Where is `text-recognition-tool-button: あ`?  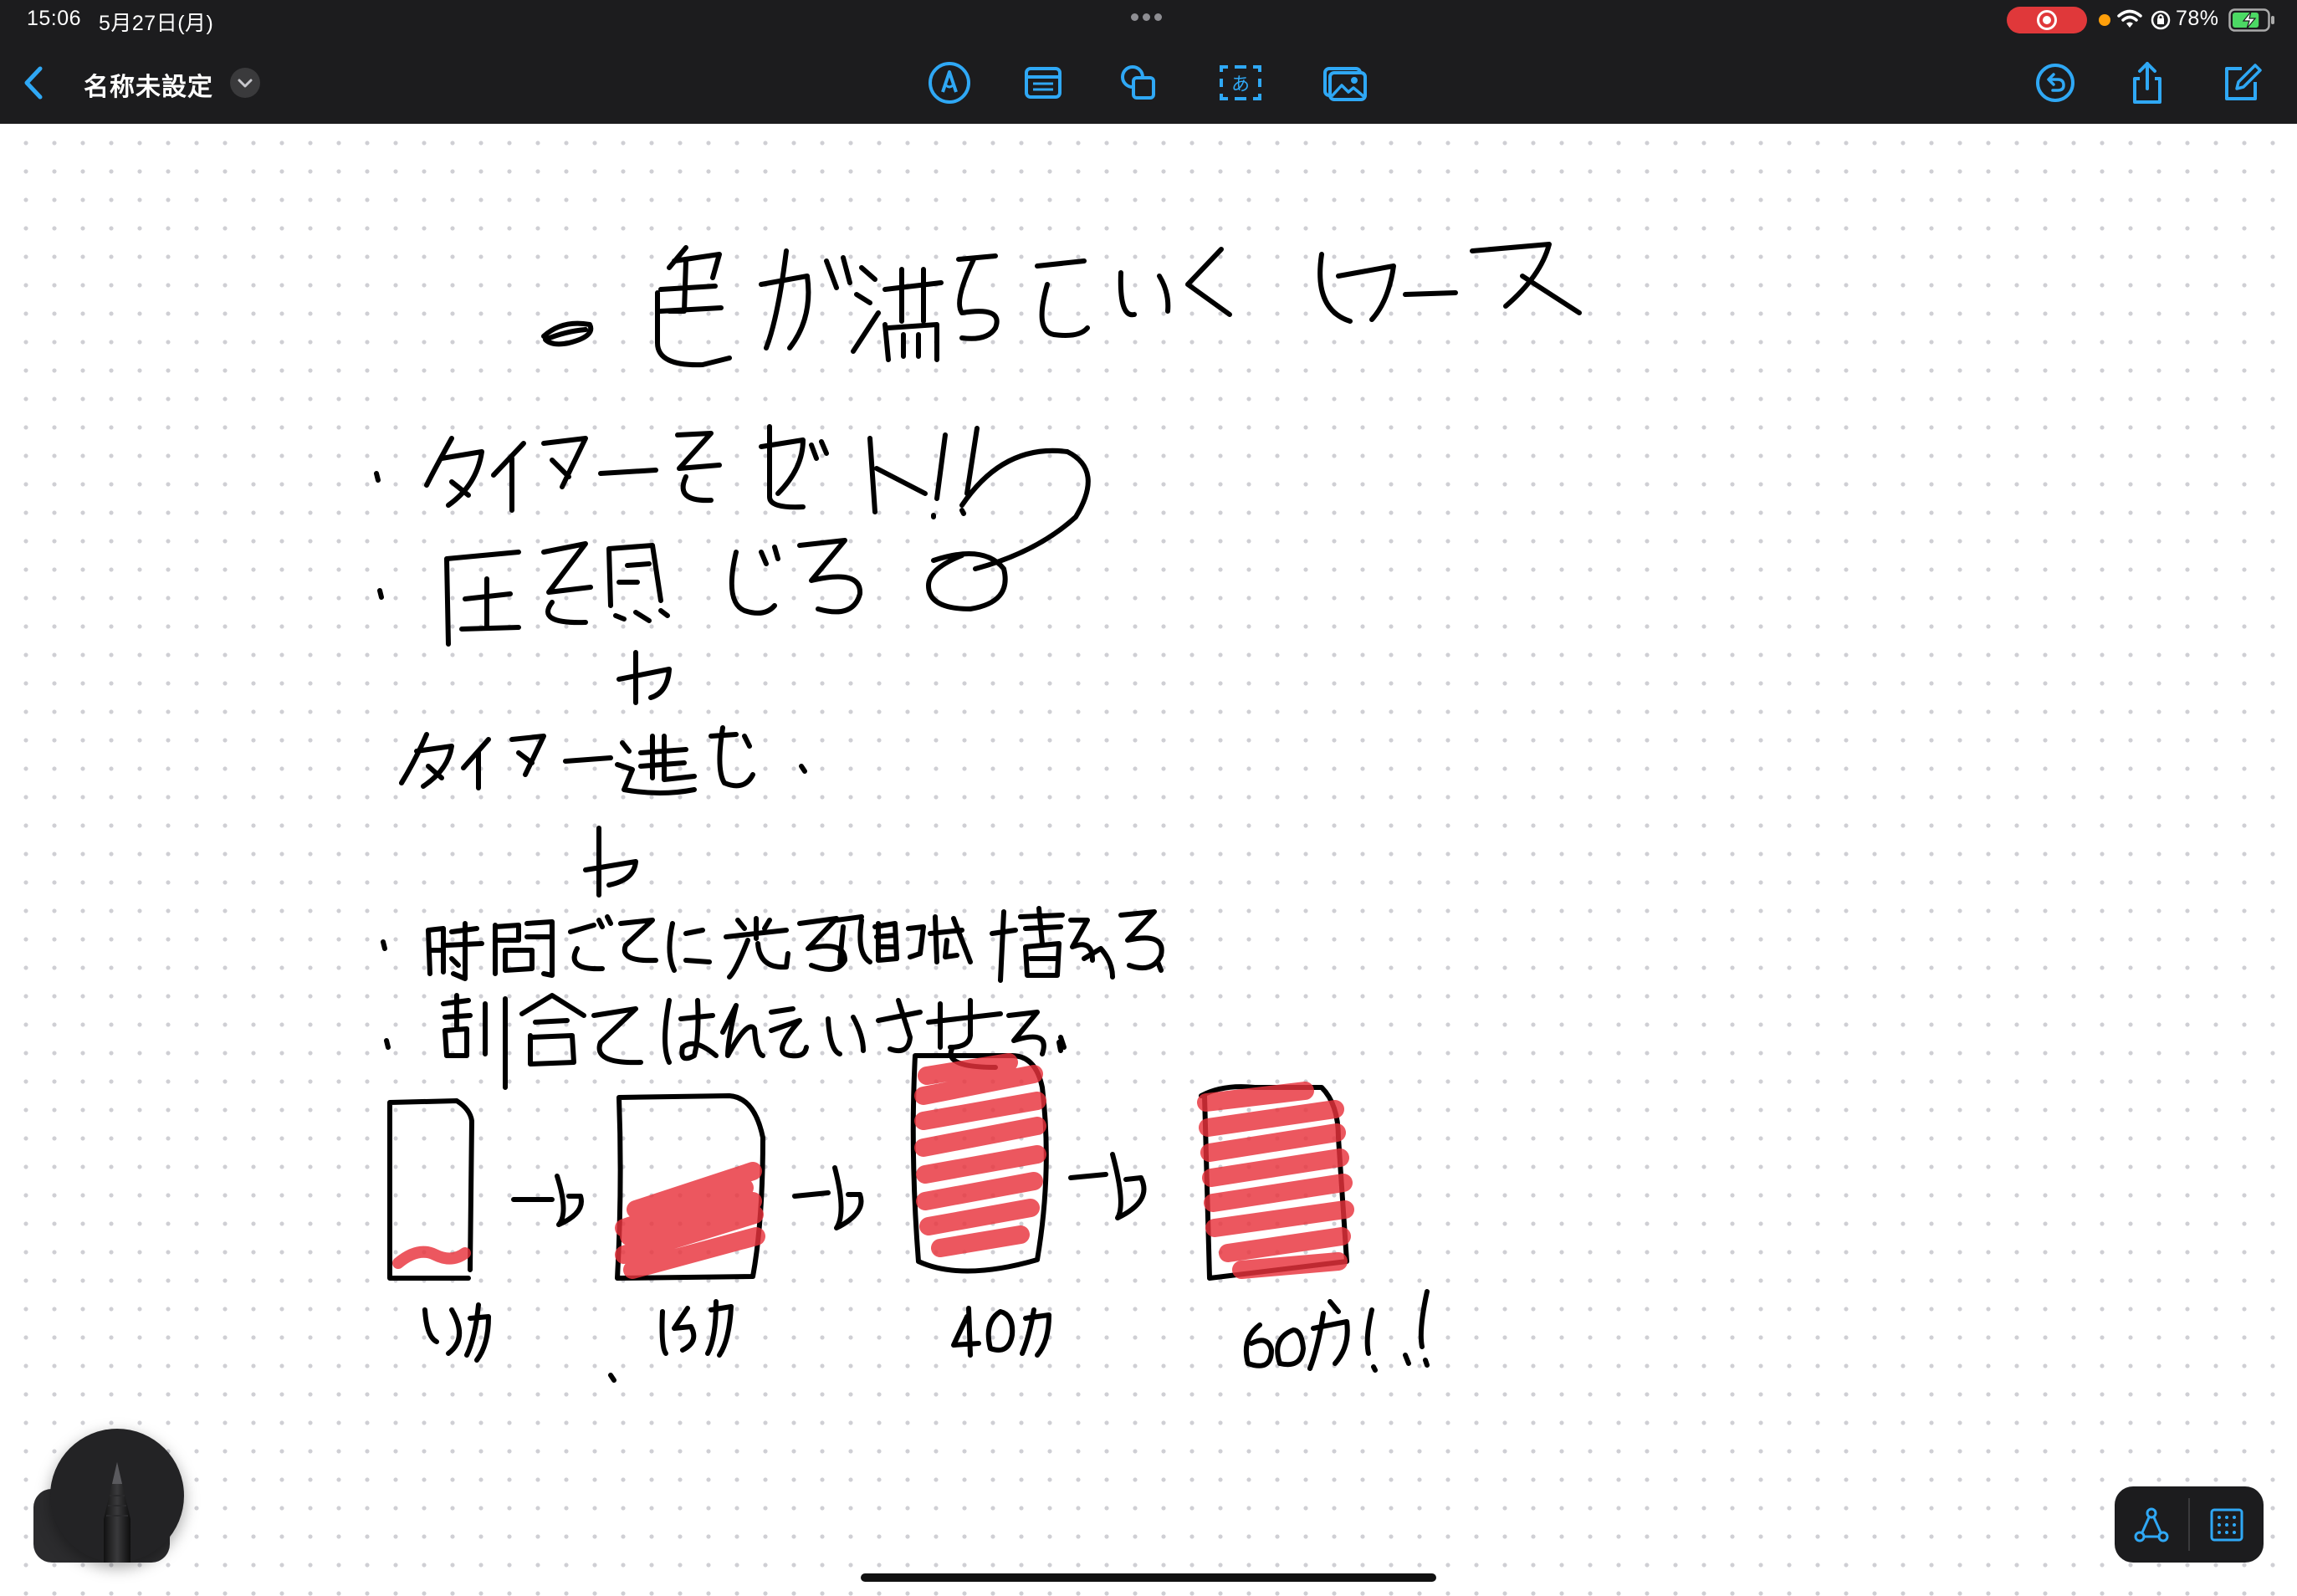
text-recognition-tool-button: あ is located at coordinates (1240, 83).